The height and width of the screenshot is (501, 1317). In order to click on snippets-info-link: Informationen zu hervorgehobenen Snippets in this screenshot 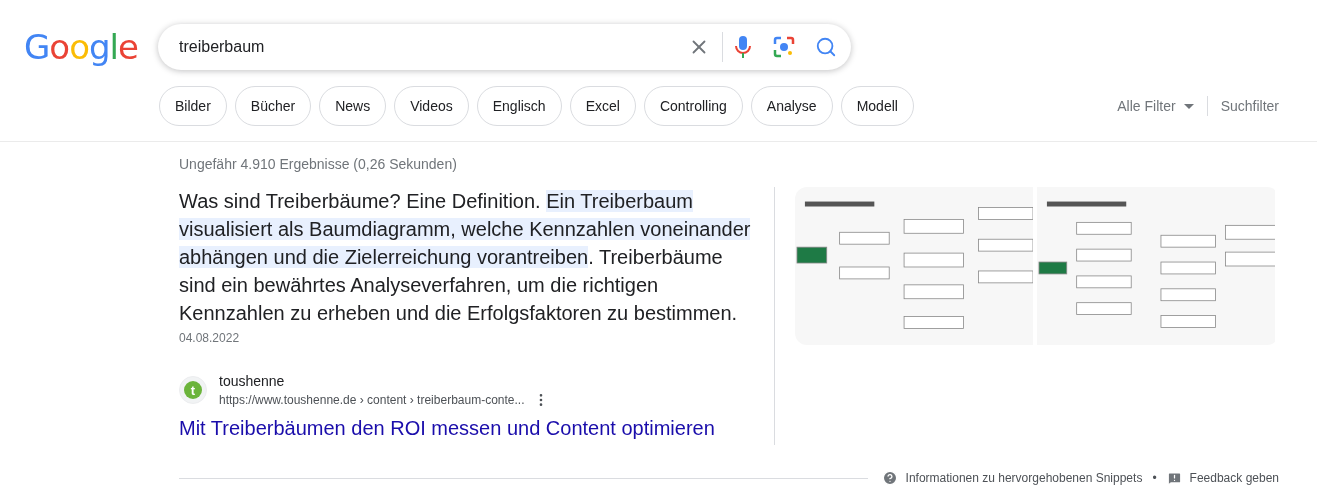, I will do `click(1024, 478)`.